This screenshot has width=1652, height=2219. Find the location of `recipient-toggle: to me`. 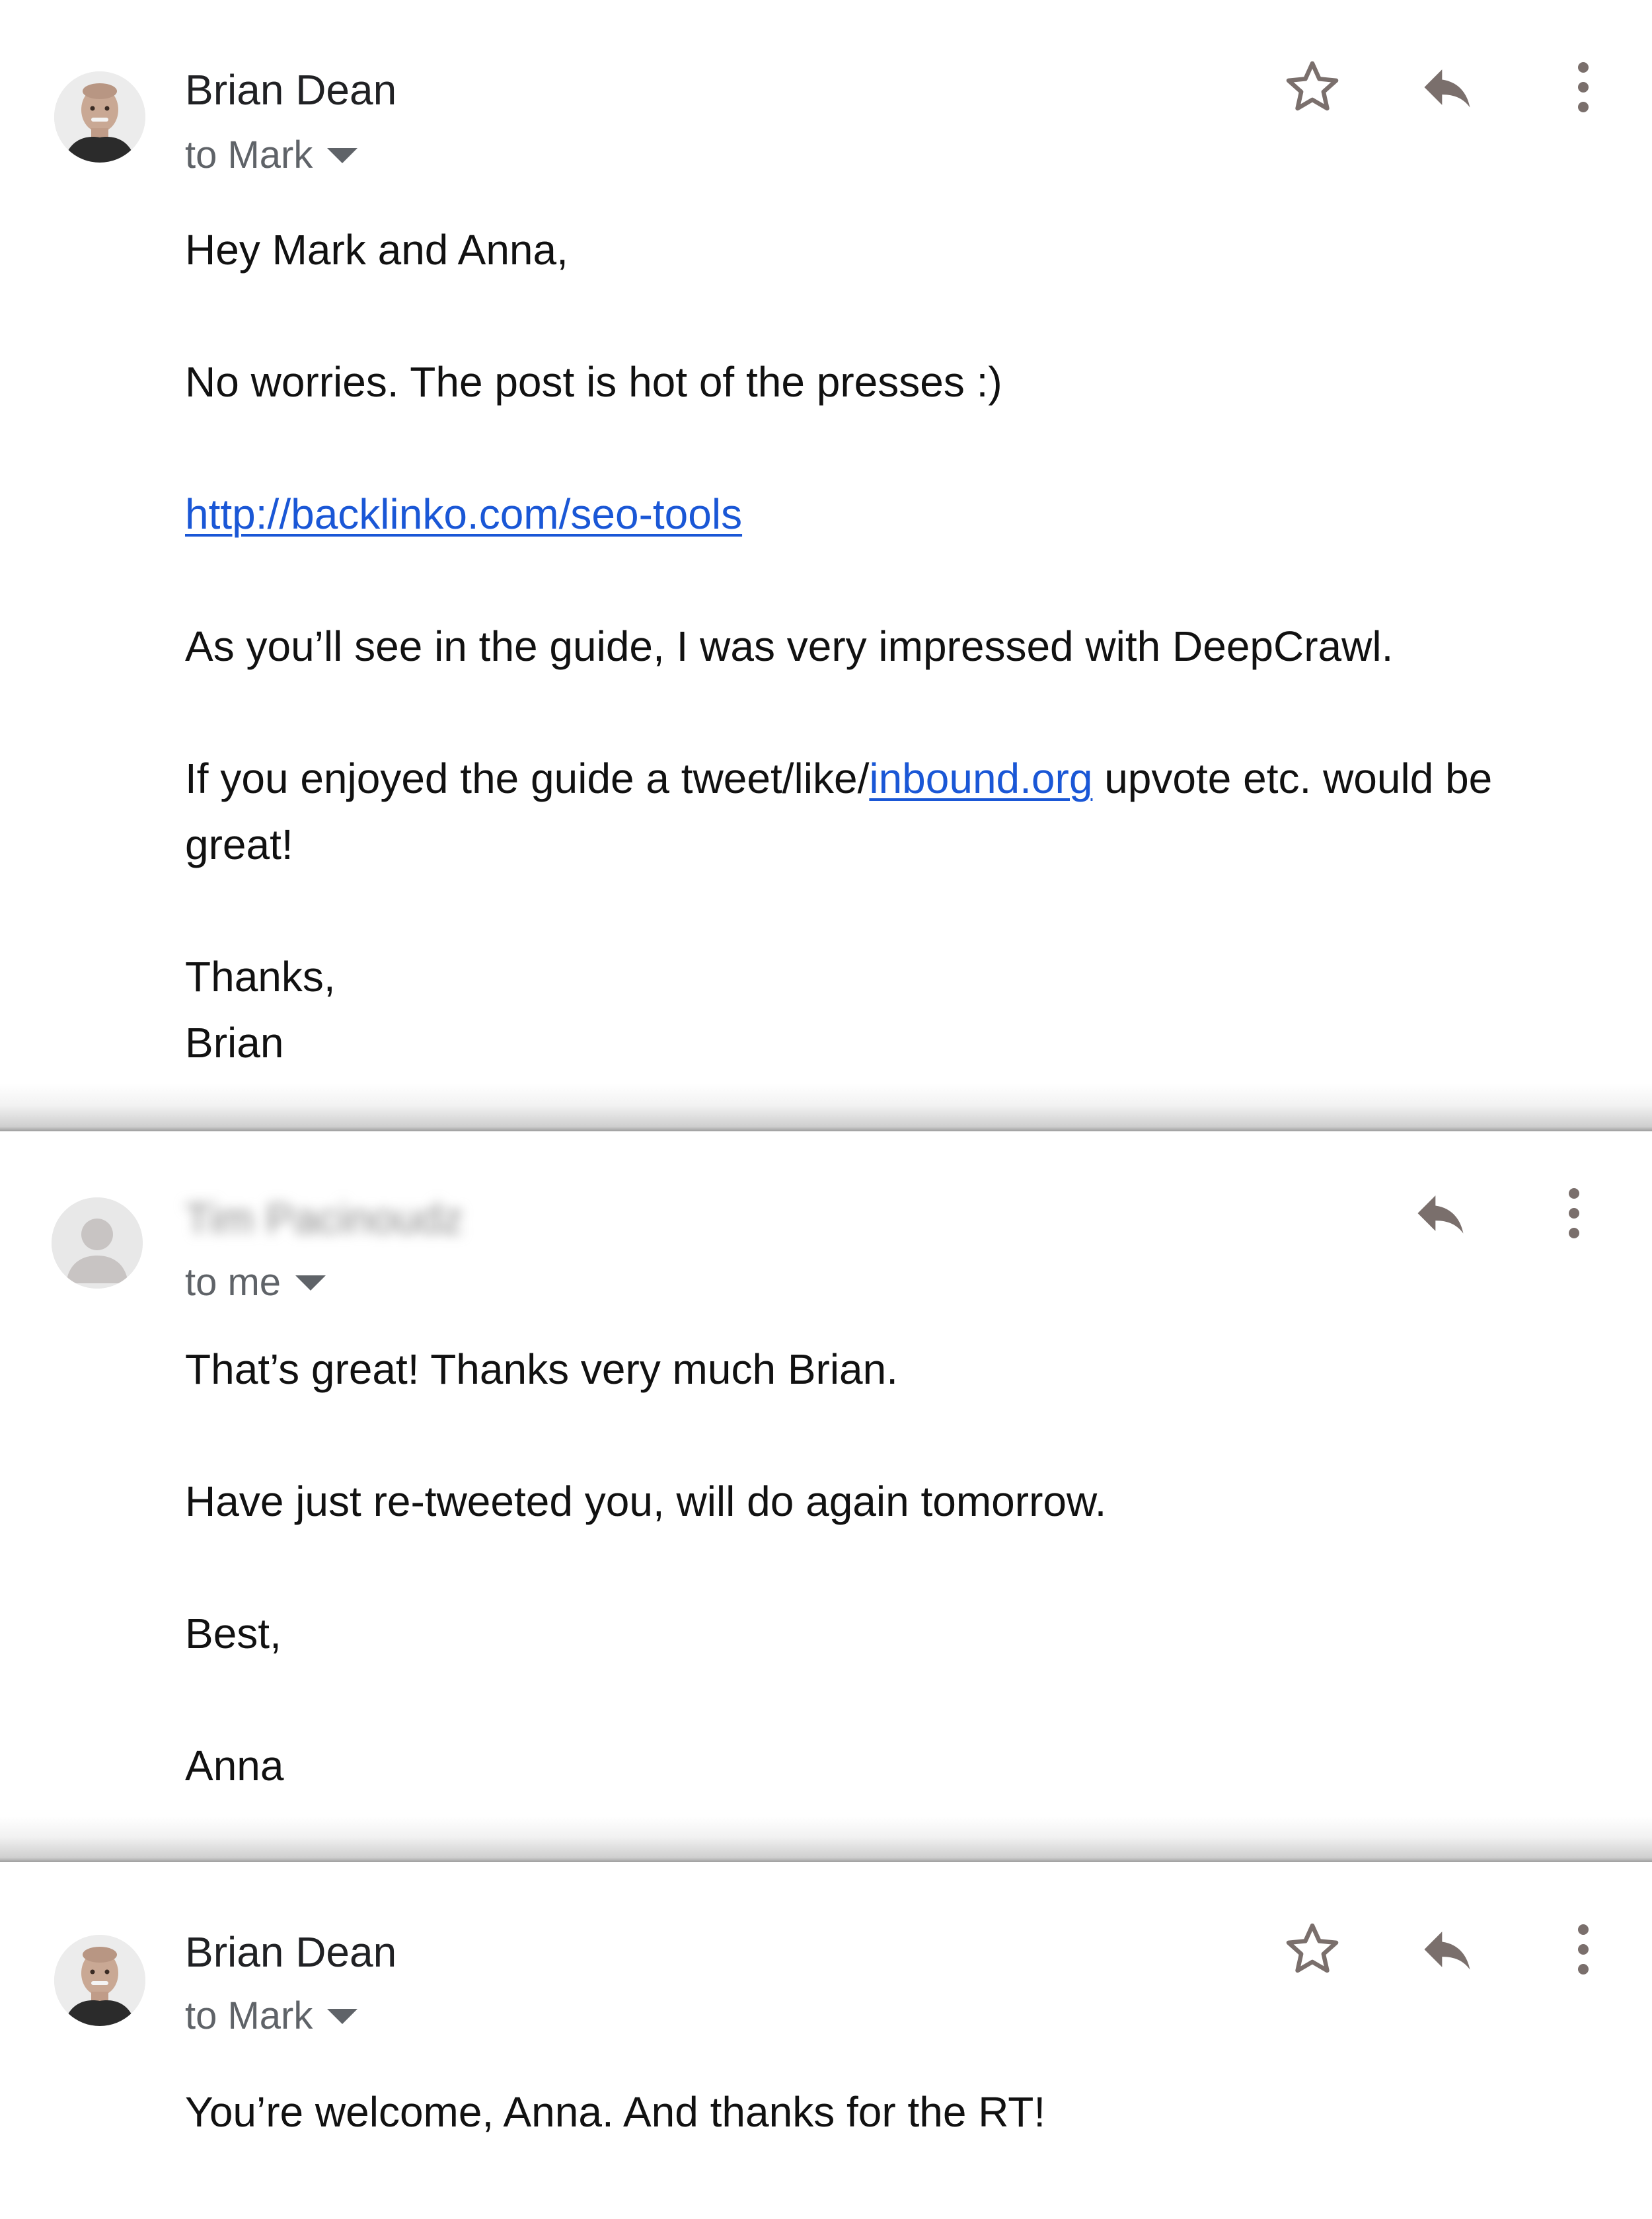

recipient-toggle: to me is located at coordinates (256, 1282).